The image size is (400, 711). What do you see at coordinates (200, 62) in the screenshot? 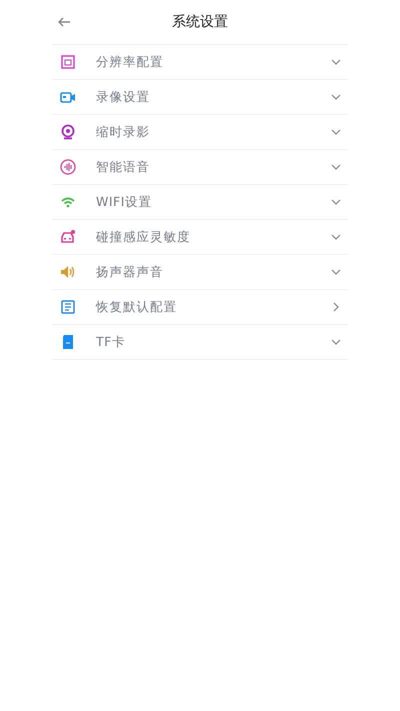
I see `settings-item: 分辨率配置` at bounding box center [200, 62].